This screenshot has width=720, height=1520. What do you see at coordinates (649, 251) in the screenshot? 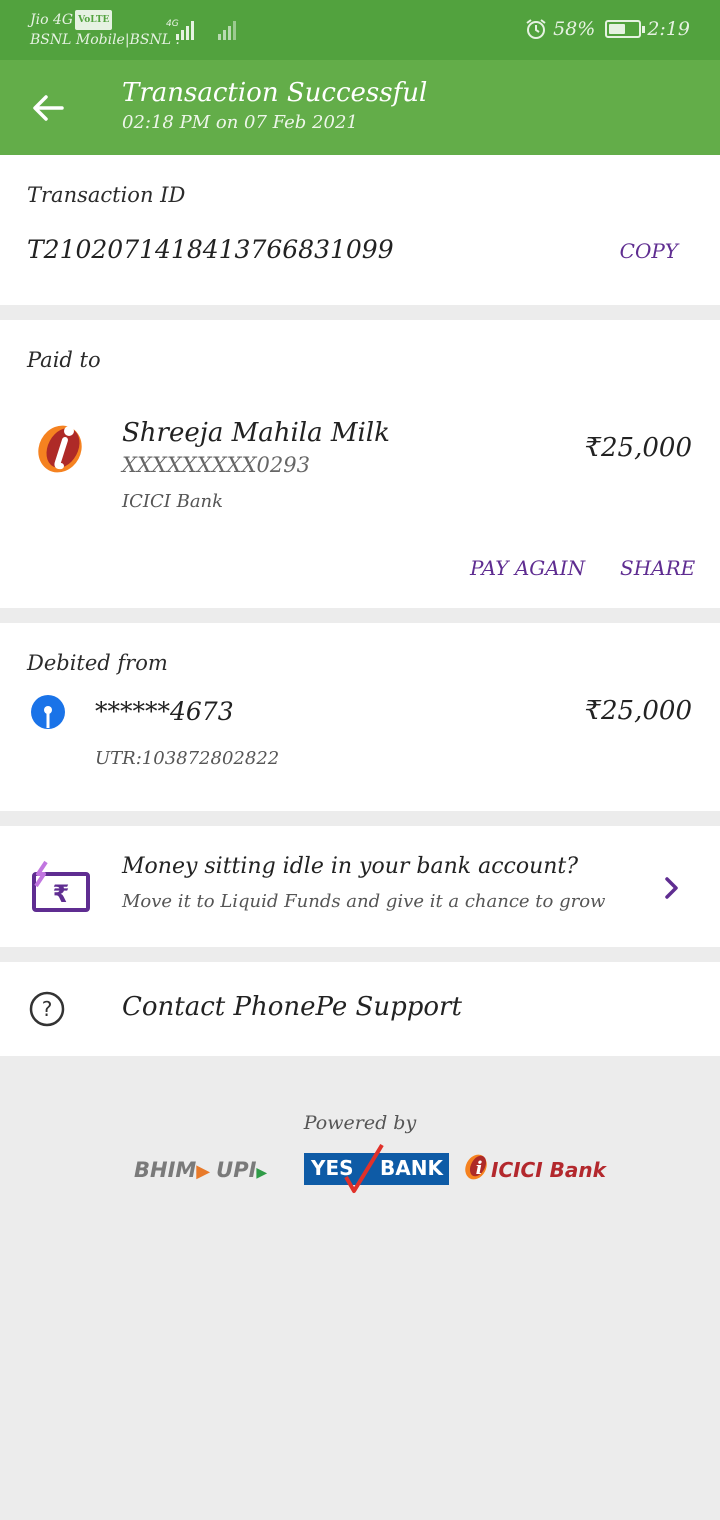
I see `copy-button: COPY` at bounding box center [649, 251].